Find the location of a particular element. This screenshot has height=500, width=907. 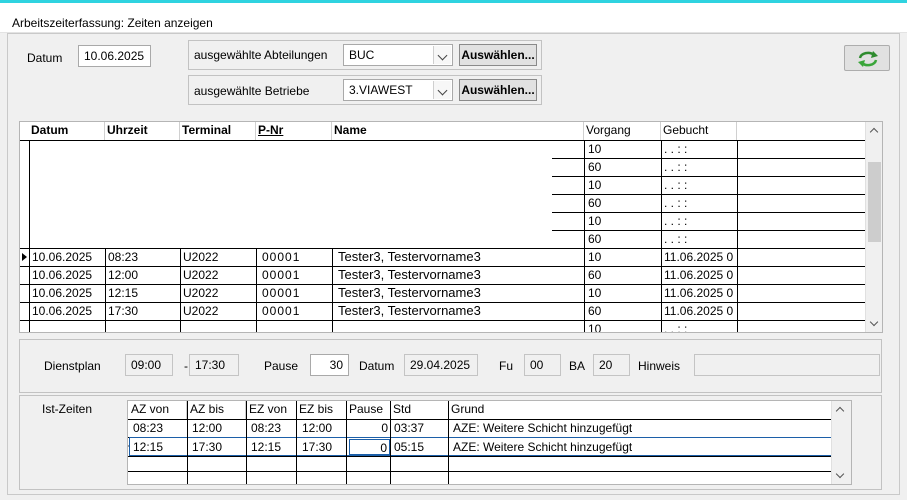

col-header-pnr: P-Nr is located at coordinates (294, 131).